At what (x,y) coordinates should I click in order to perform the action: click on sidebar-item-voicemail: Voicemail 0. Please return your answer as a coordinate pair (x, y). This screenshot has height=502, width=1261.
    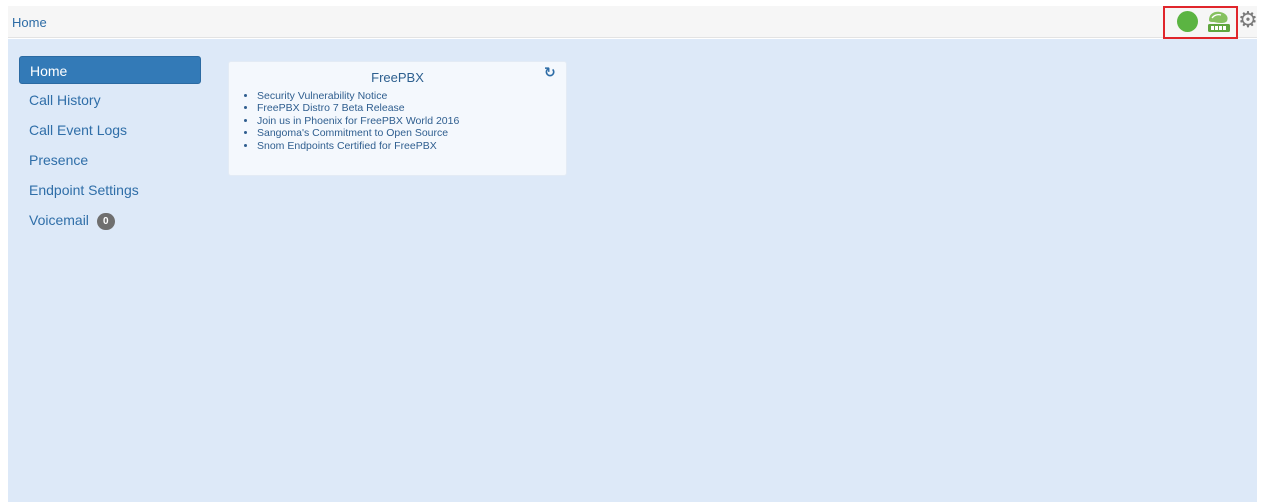
    Looking at the image, I should click on (110, 220).